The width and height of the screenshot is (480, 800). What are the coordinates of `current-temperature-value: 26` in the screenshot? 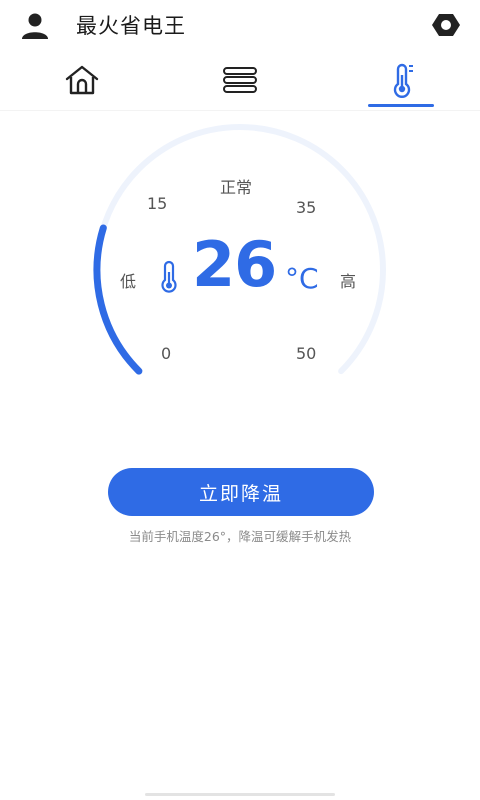 It's located at (234, 264).